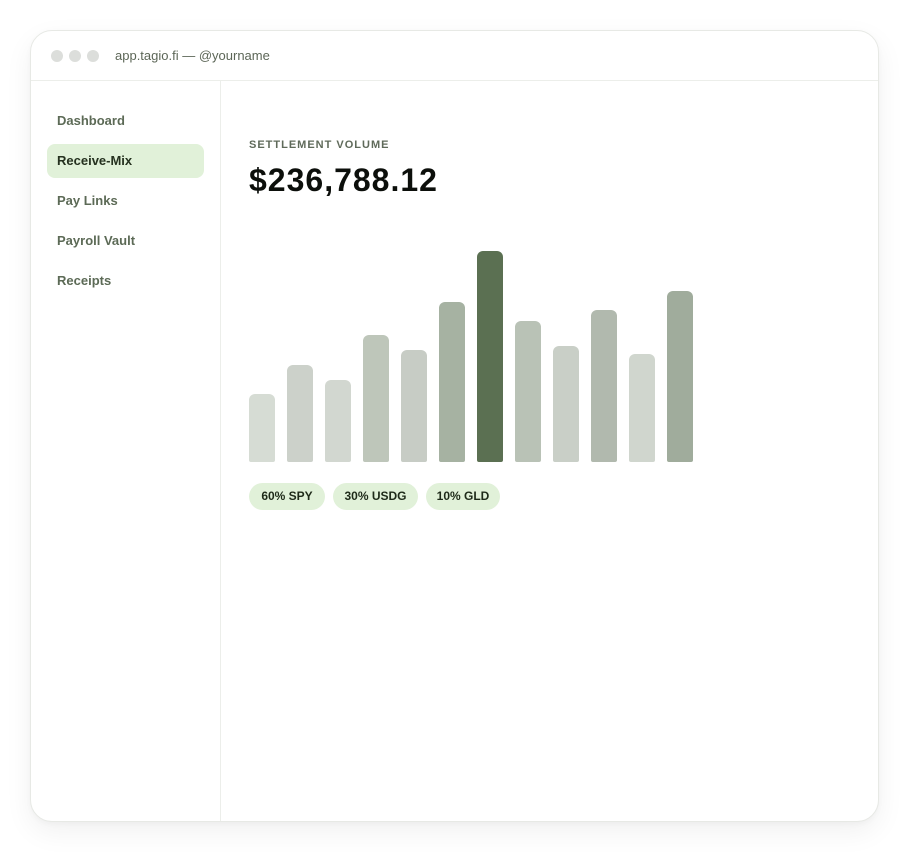 This screenshot has height=852, width=909. Describe the element at coordinates (57, 56) in the screenshot. I see `window-close-dot` at that location.